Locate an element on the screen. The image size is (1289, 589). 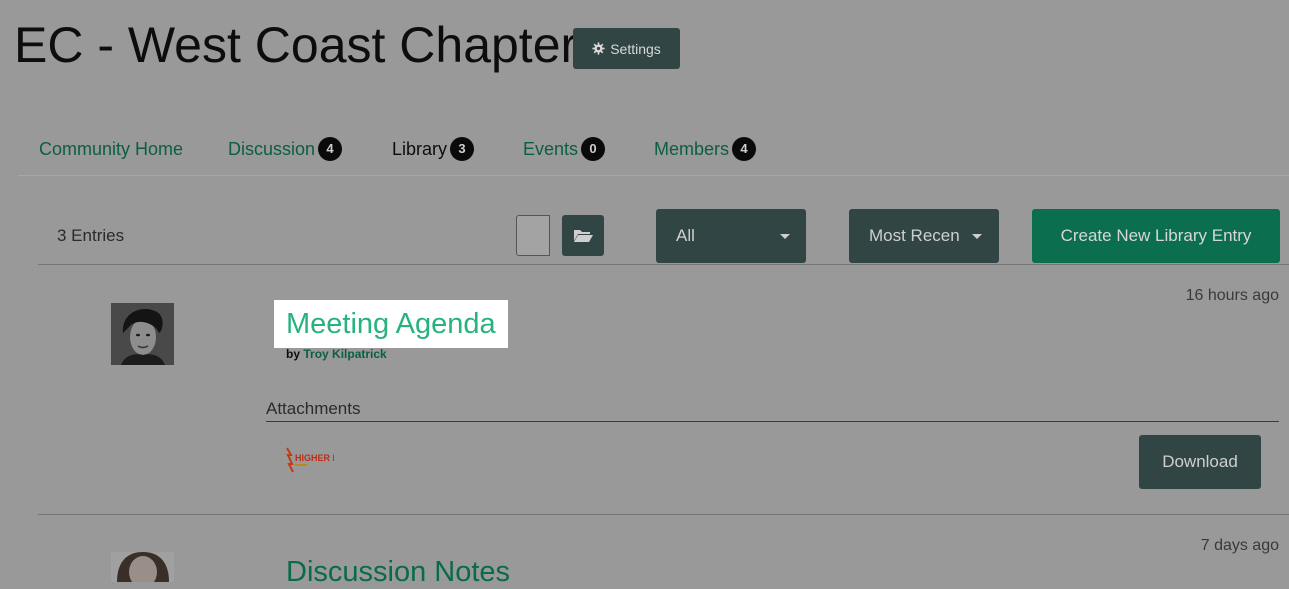
tab-community-home: Community Home is located at coordinates (111, 149).